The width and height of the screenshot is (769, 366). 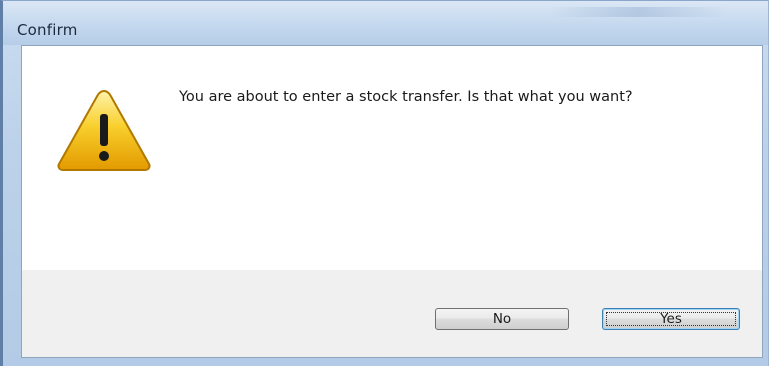 I want to click on warning-icon, so click(x=104, y=130).